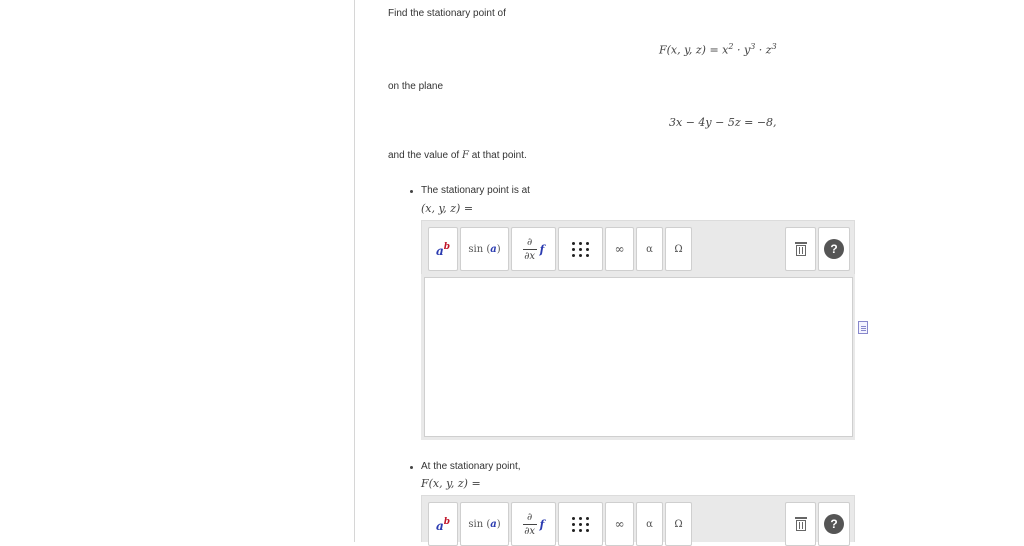 Image resolution: width=1024 pixels, height=546 pixels. I want to click on function-equation: F(x, y, z) = x2 · y3 · z3, so click(718, 49).